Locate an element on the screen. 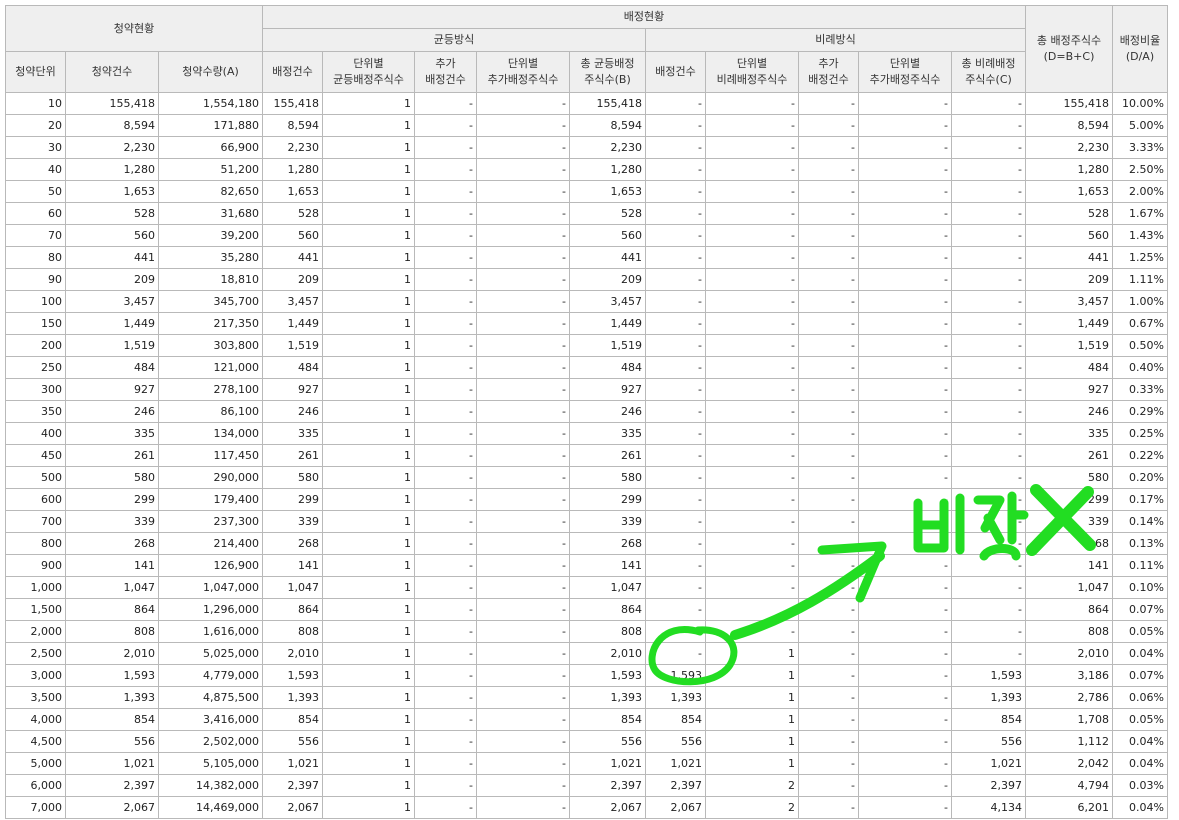 The height and width of the screenshot is (820, 1179). table-cell: 2,500 is located at coordinates (35, 653).